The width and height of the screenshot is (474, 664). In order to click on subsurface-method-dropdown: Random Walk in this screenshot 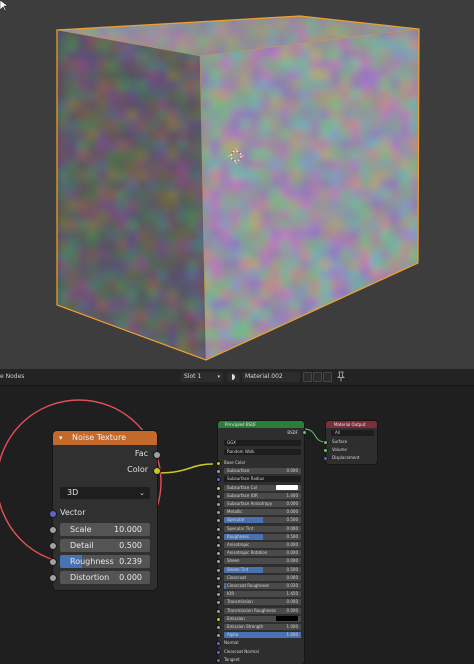, I will do `click(262, 452)`.